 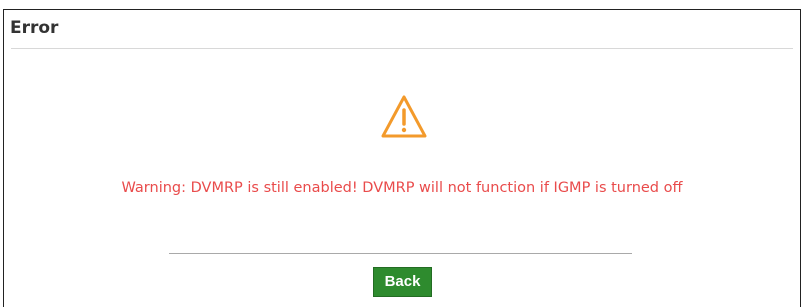 I want to click on top-strip, so click(x=401, y=4).